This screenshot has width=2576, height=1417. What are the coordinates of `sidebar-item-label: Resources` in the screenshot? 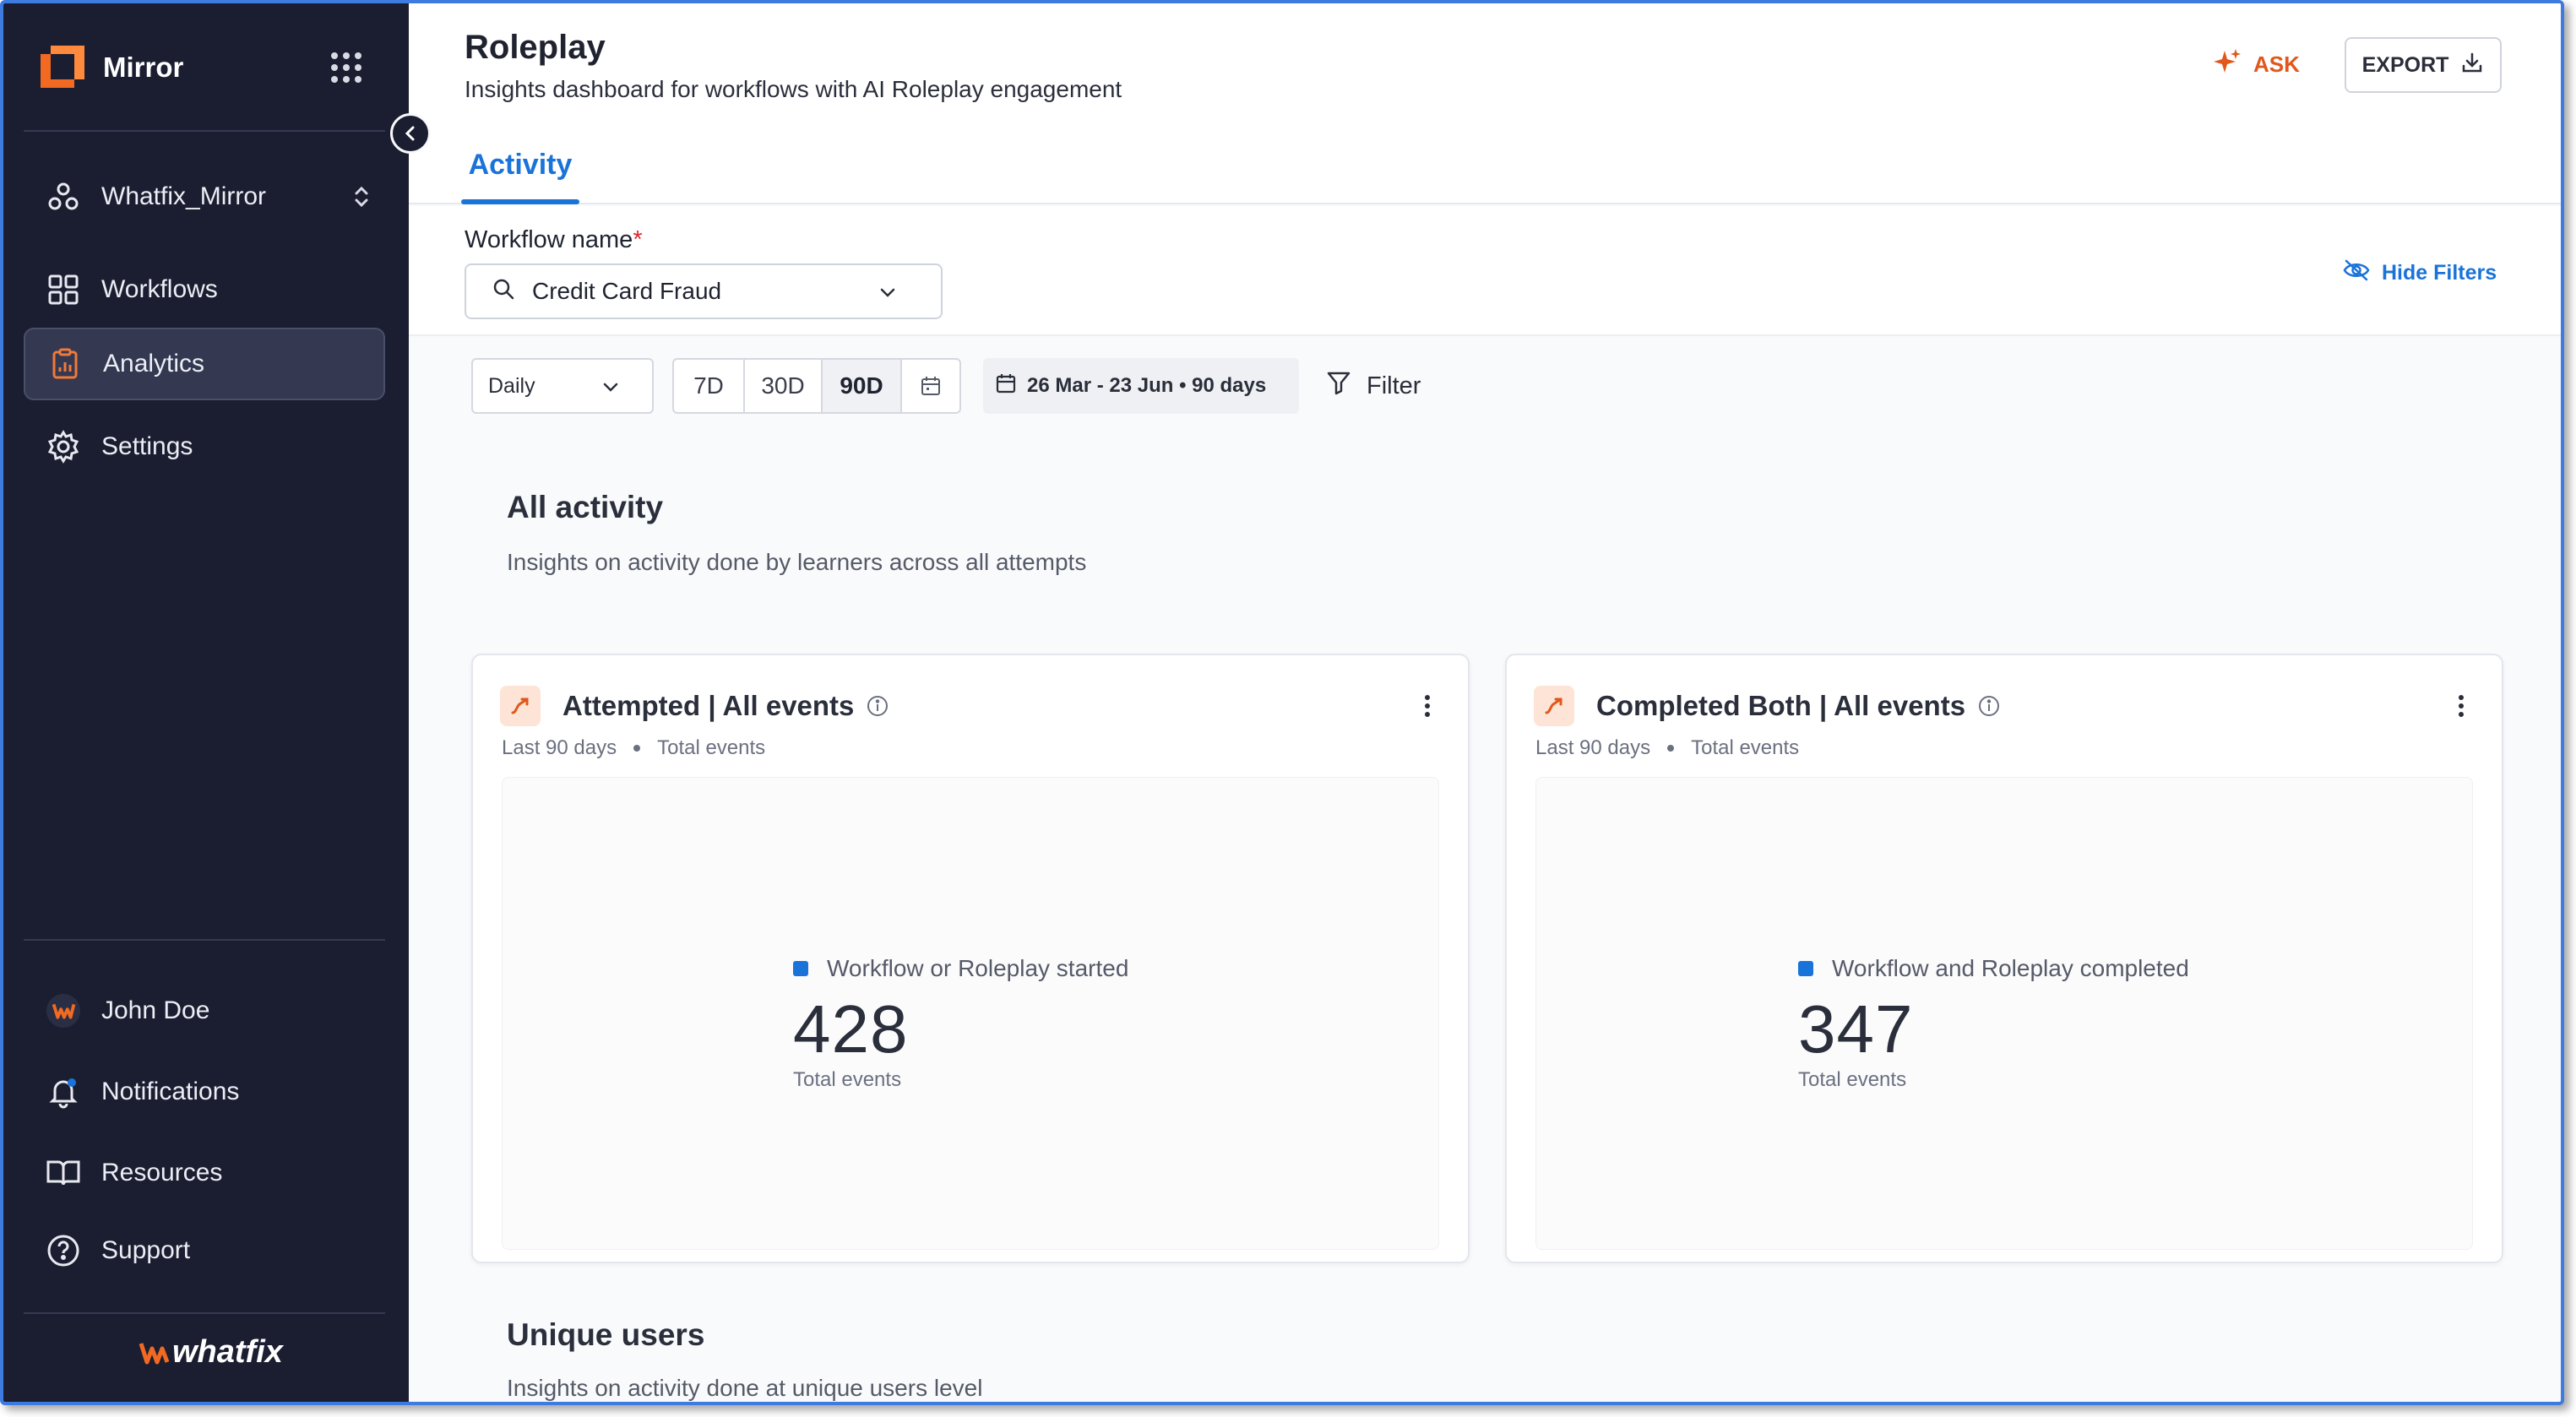 It's located at (162, 1172).